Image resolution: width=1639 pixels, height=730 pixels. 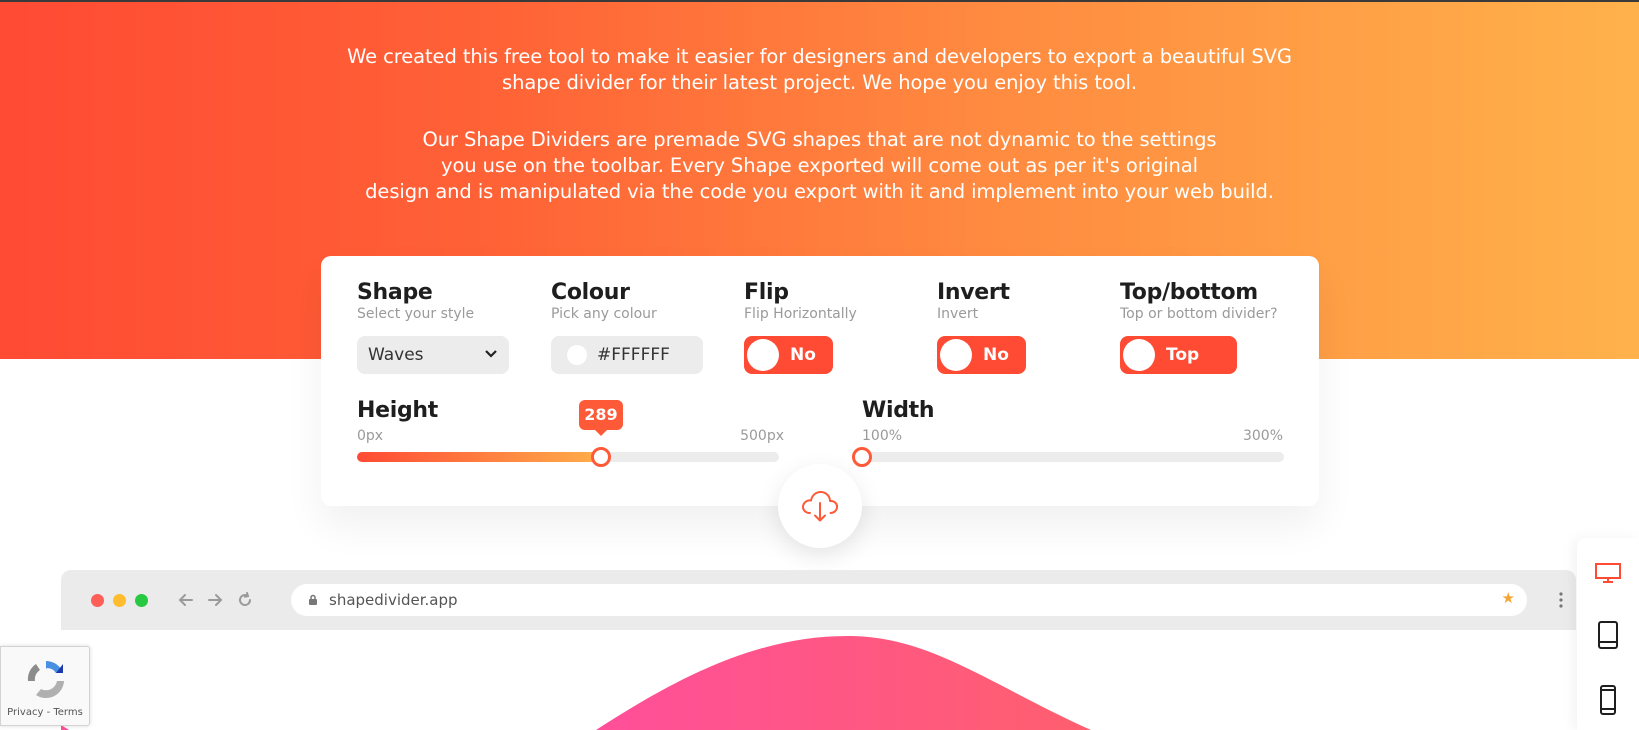 I want to click on position-title: Top/bottom, so click(x=1189, y=292).